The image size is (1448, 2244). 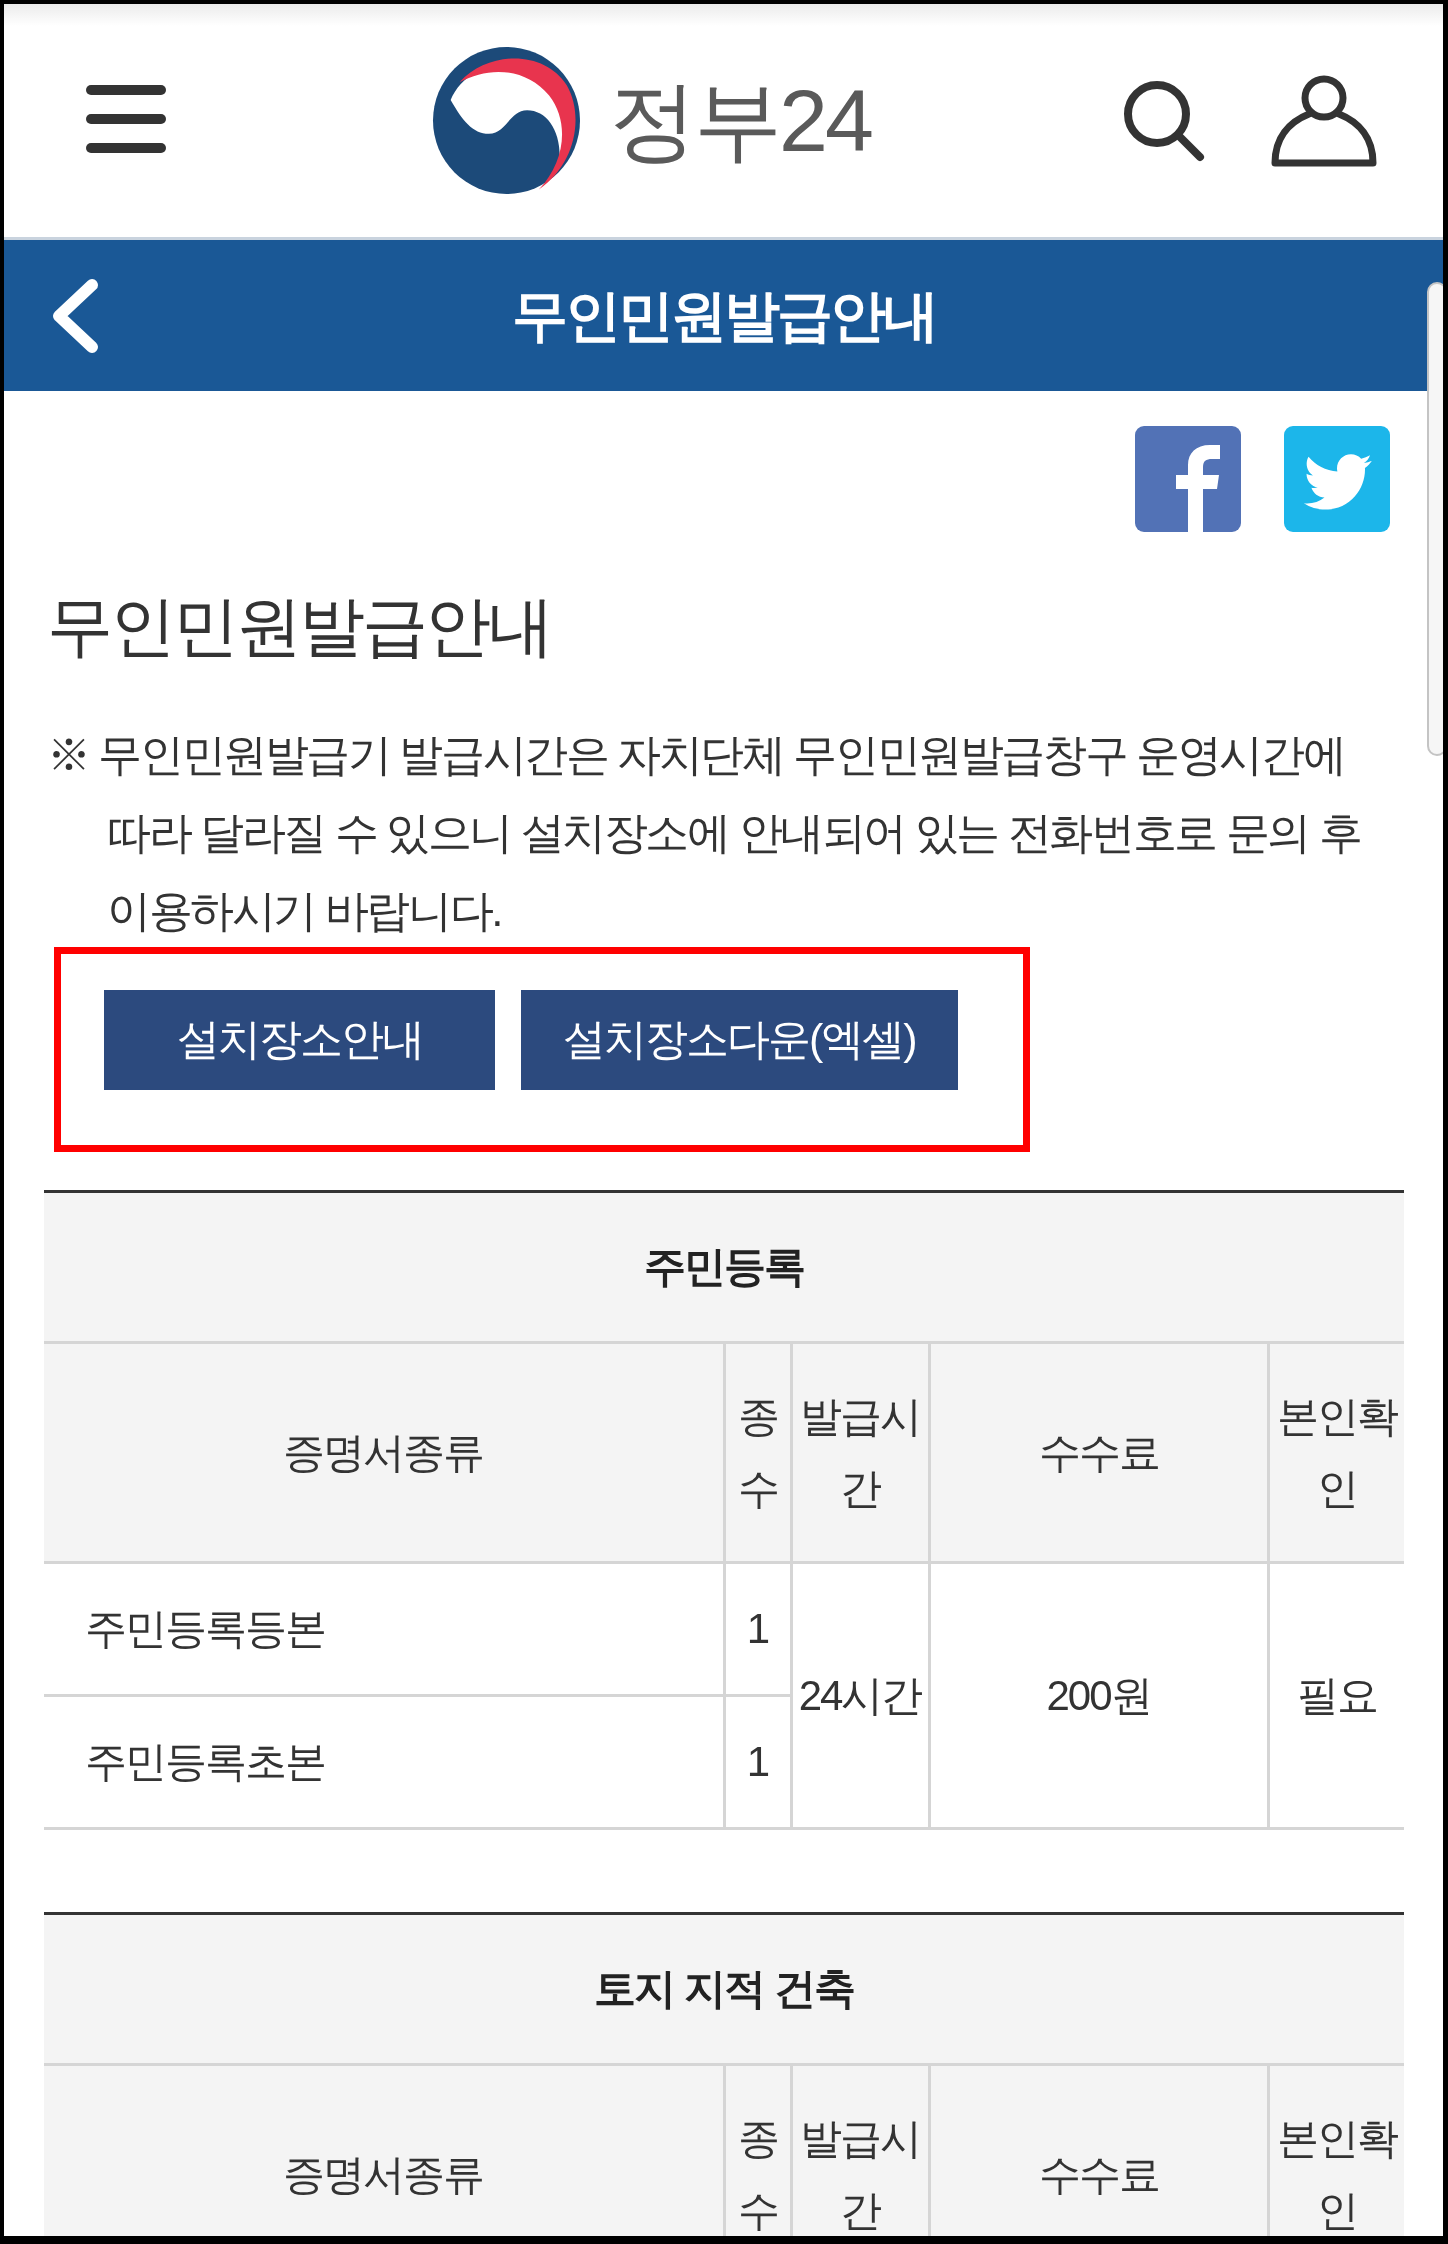 What do you see at coordinates (1164, 120) in the screenshot?
I see `search-icon` at bounding box center [1164, 120].